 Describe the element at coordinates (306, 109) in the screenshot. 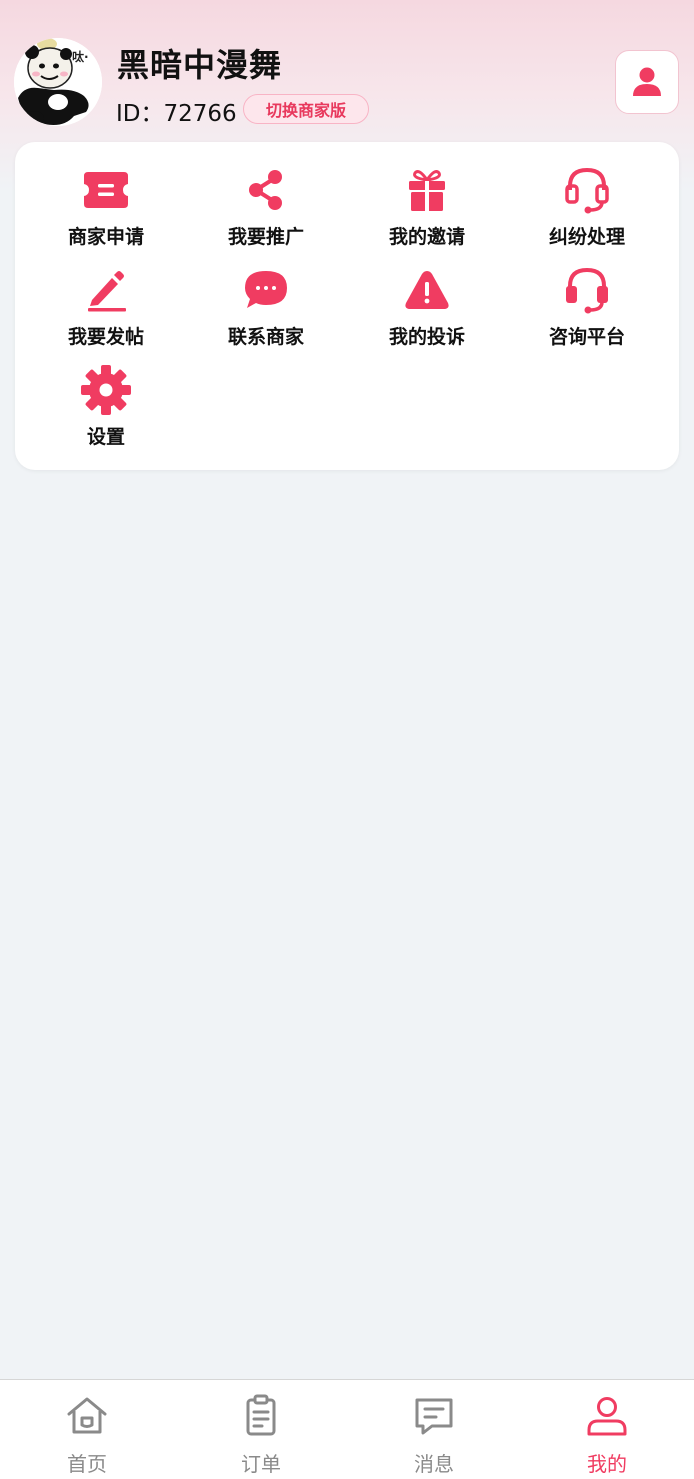

I see `switch-merchant-button: 切换商家版` at that location.